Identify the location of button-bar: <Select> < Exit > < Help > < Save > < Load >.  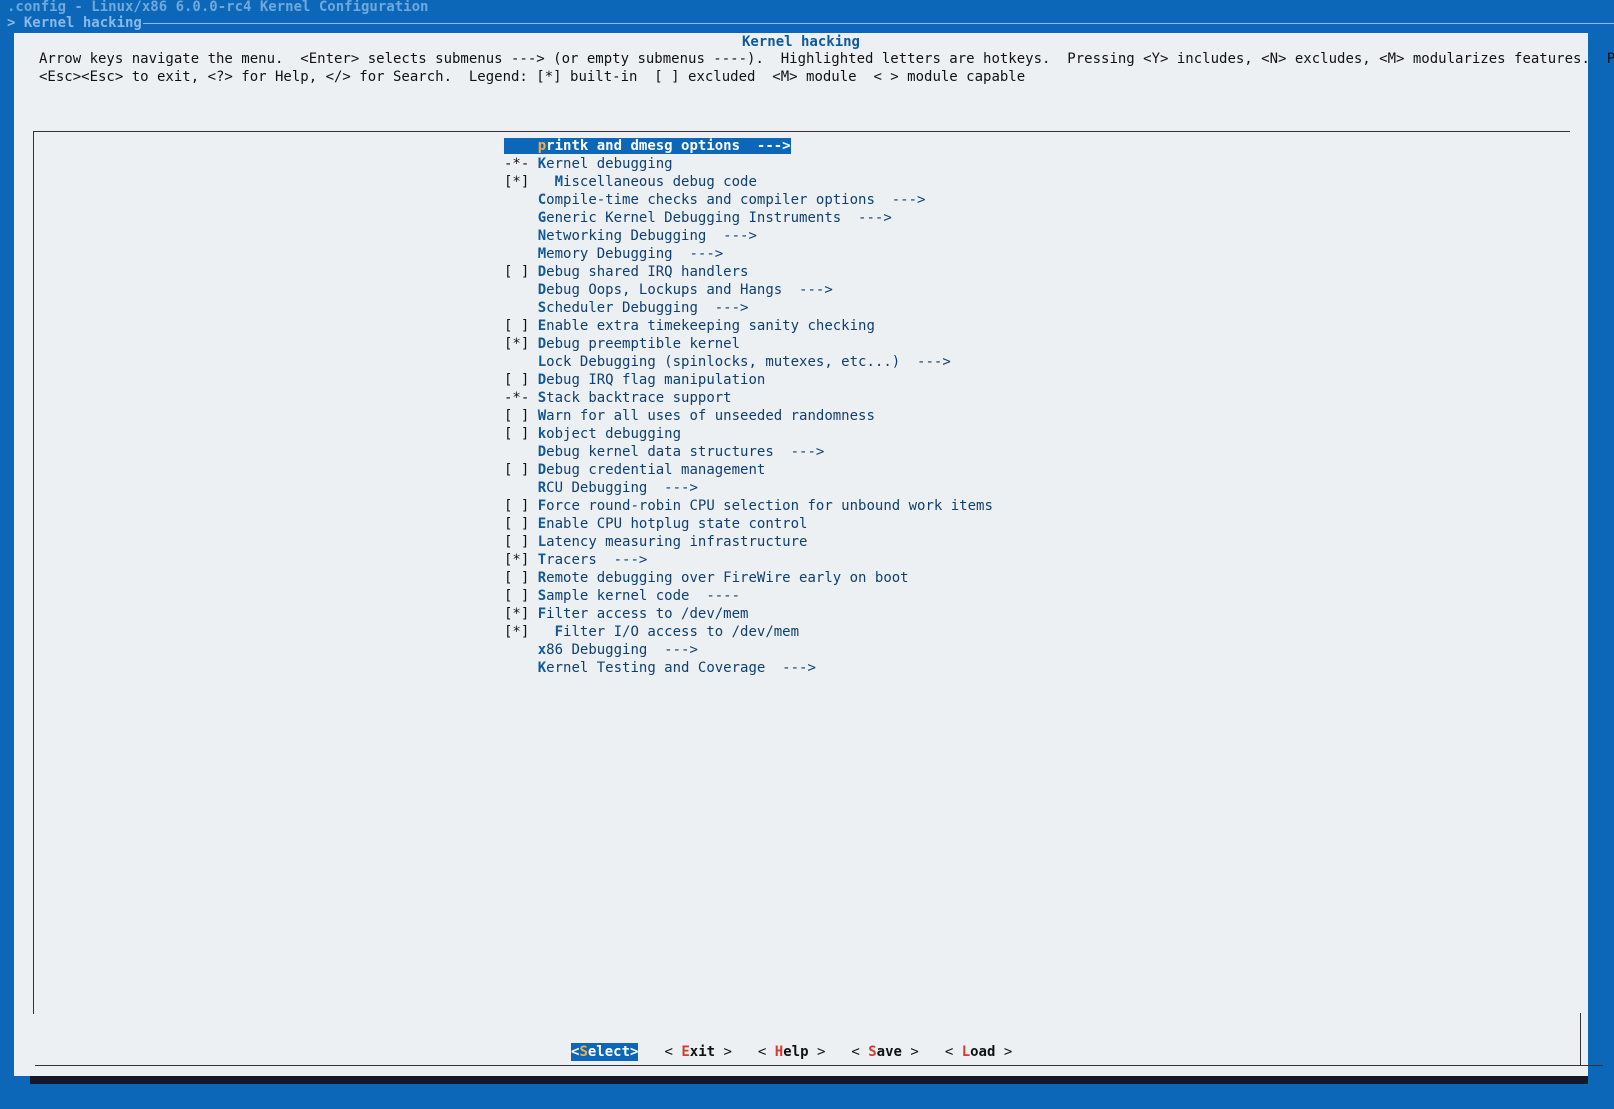
(804, 1052).